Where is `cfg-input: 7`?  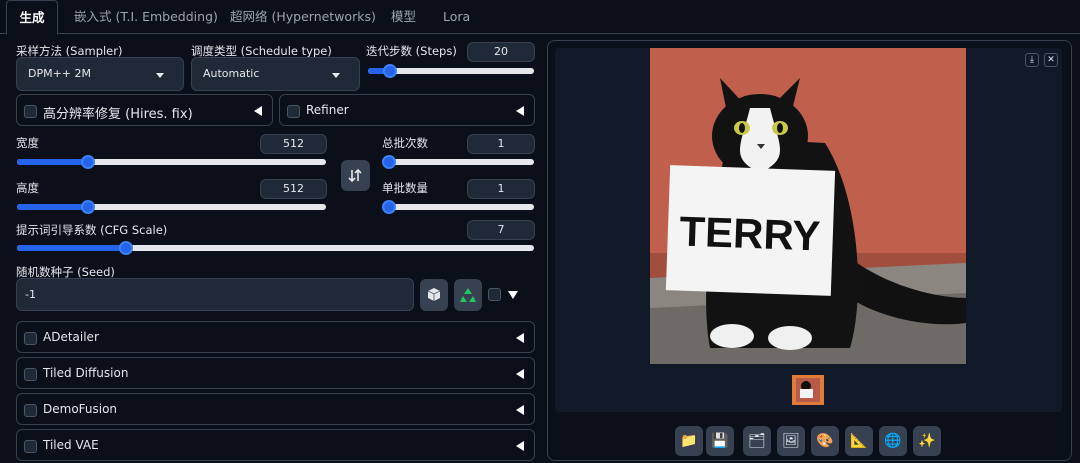 cfg-input: 7 is located at coordinates (501, 230).